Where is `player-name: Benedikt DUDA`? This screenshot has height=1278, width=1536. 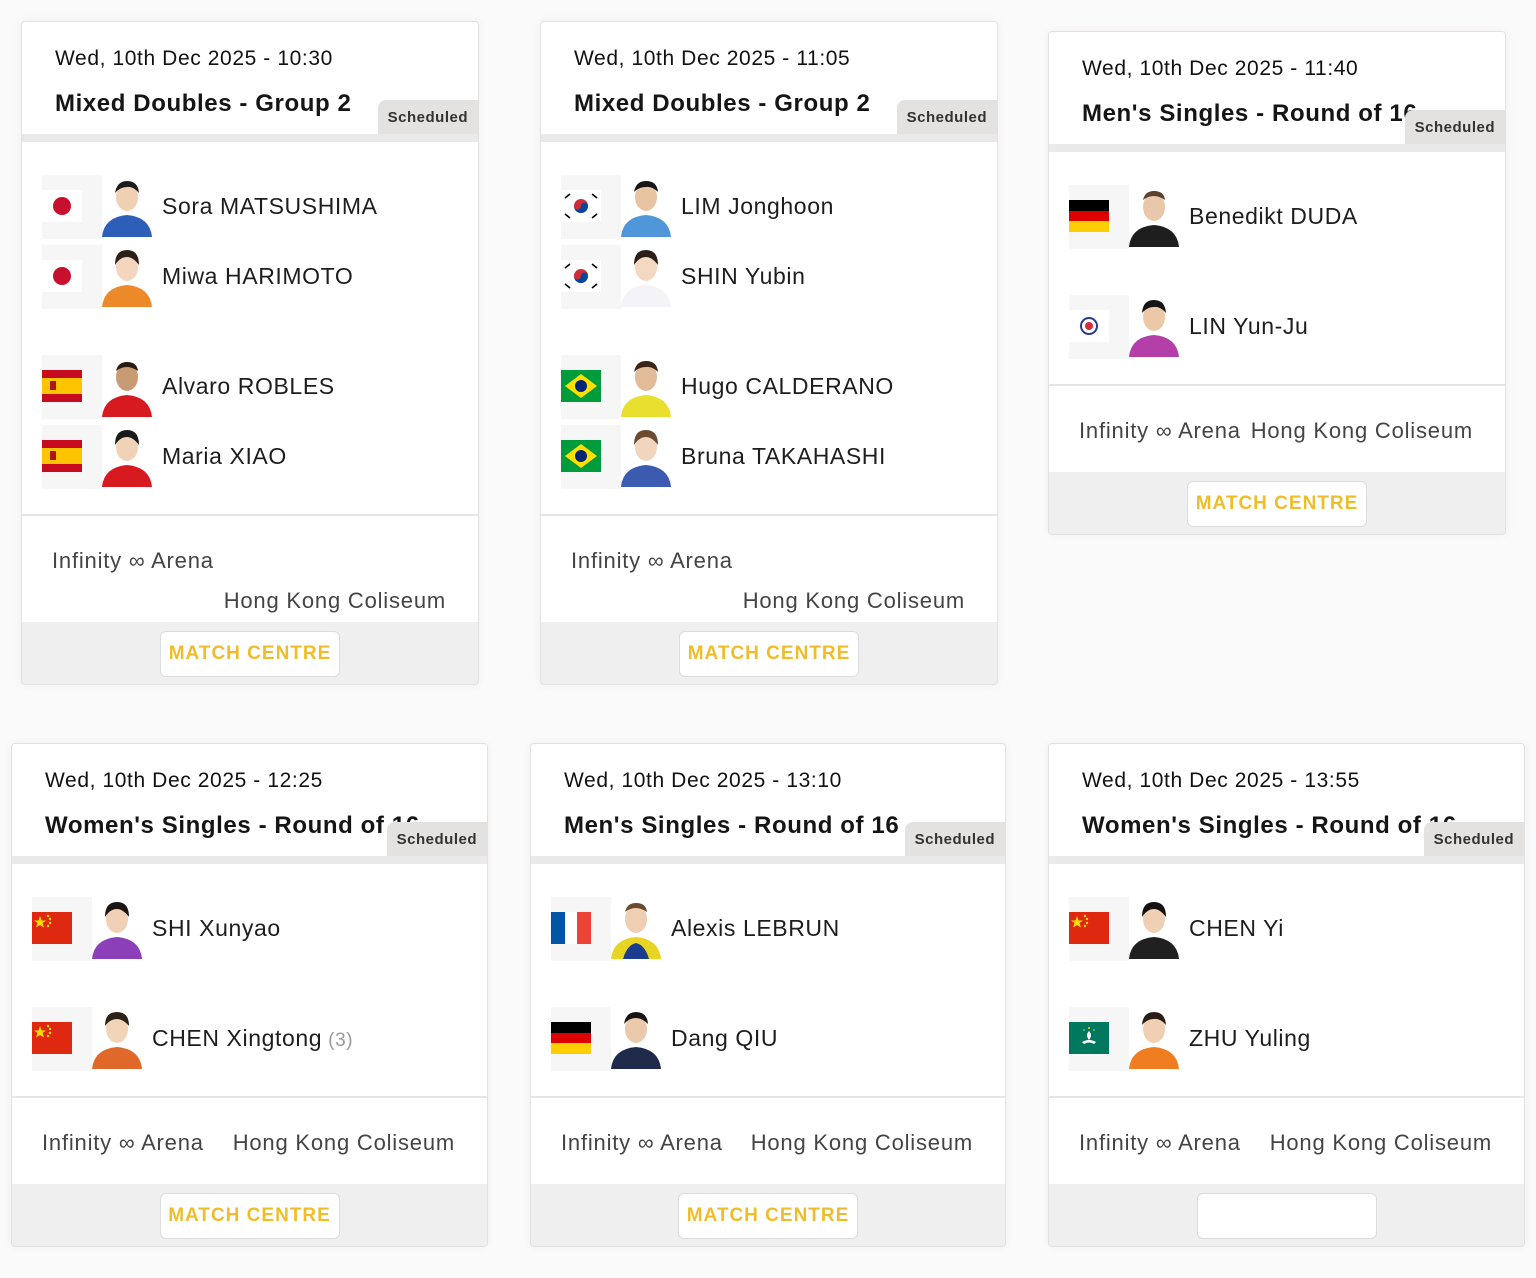
player-name: Benedikt DUDA is located at coordinates (1276, 216).